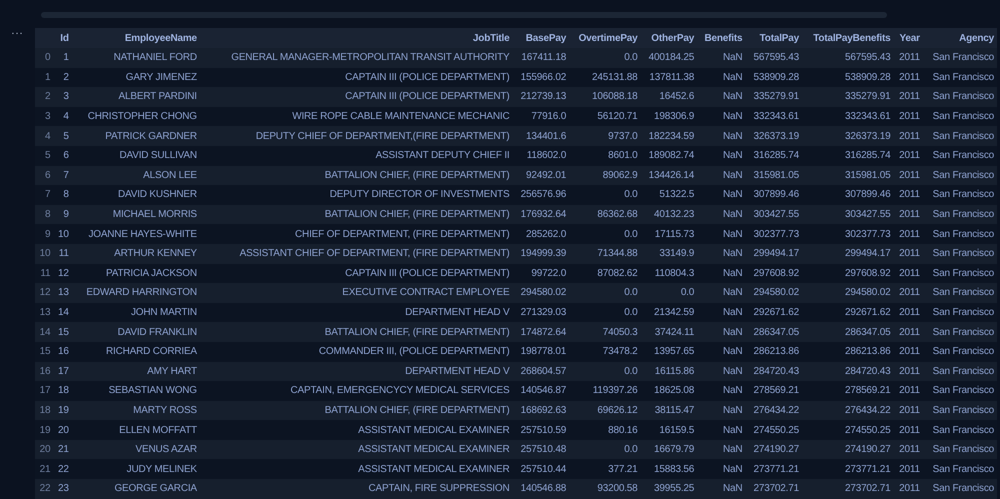 The height and width of the screenshot is (499, 1000). What do you see at coordinates (908, 38) in the screenshot?
I see `column-header: Year` at bounding box center [908, 38].